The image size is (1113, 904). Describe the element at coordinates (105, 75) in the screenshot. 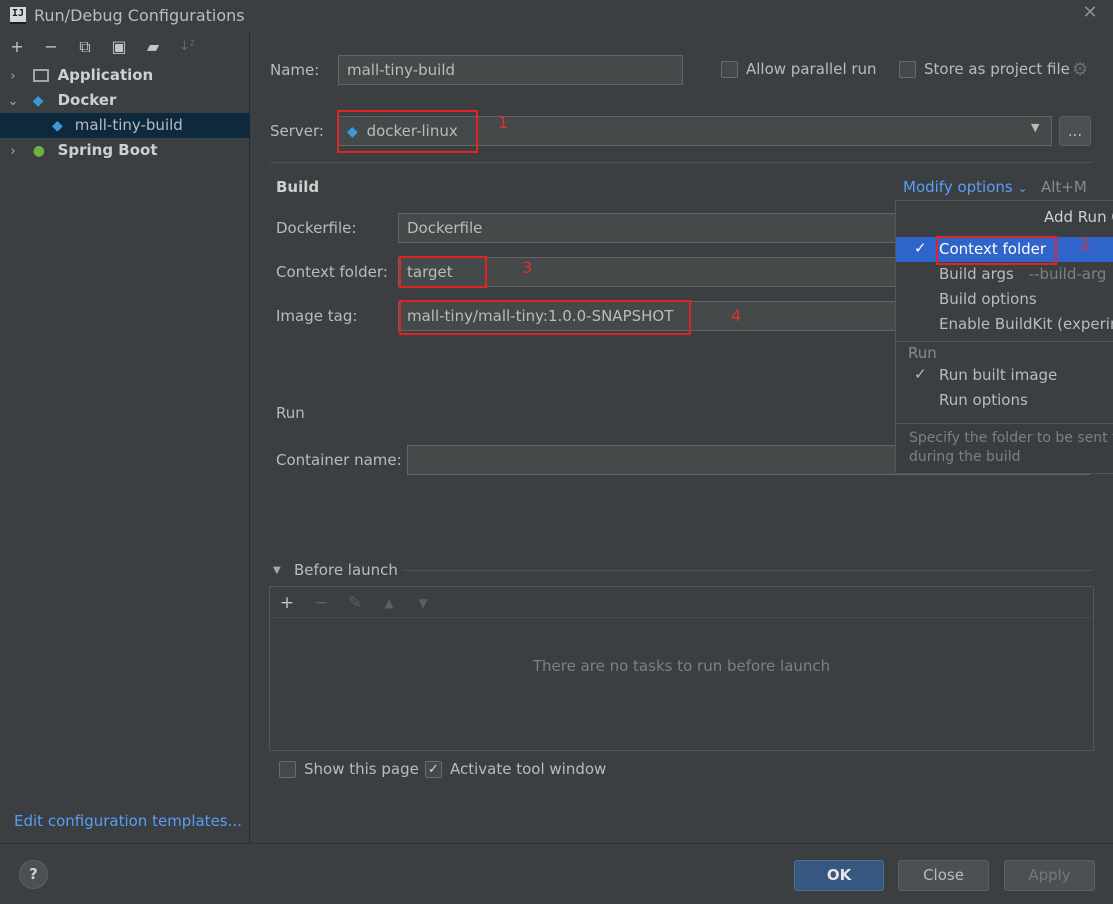

I see `tree-item-label: Application` at that location.